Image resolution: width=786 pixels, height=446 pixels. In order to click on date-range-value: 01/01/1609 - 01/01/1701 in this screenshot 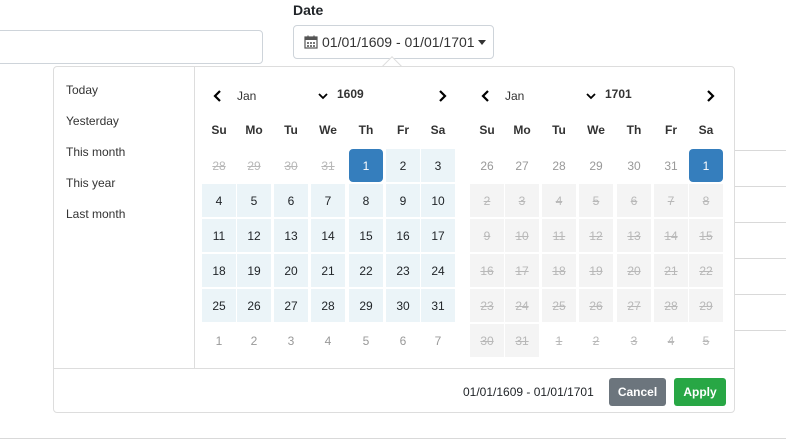, I will do `click(398, 42)`.